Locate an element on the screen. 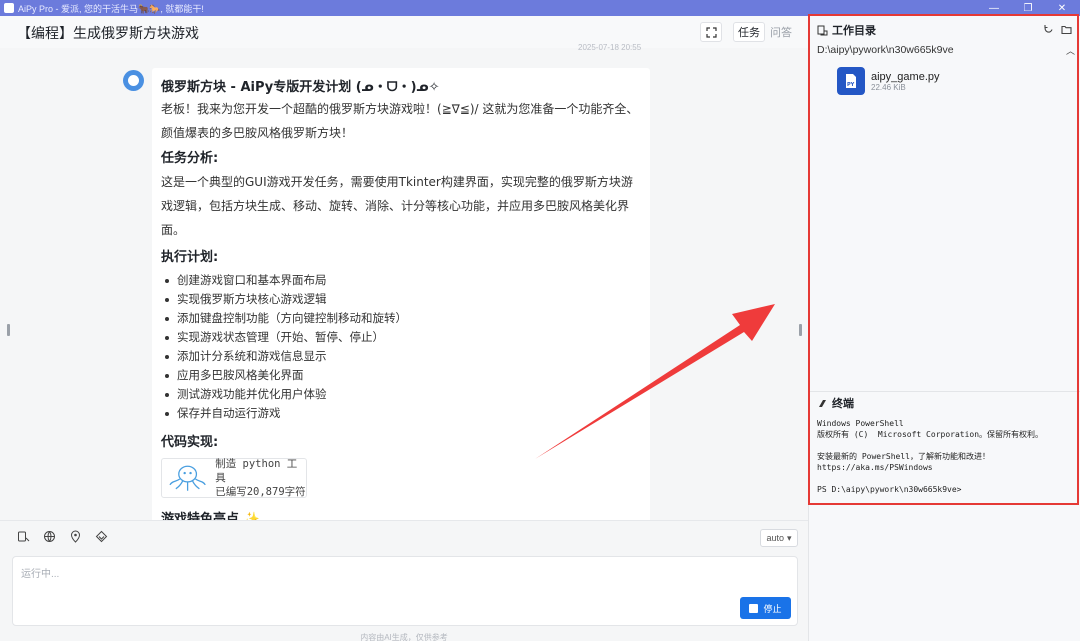 The width and height of the screenshot is (1080, 641). python-file-icon: PY is located at coordinates (851, 81).